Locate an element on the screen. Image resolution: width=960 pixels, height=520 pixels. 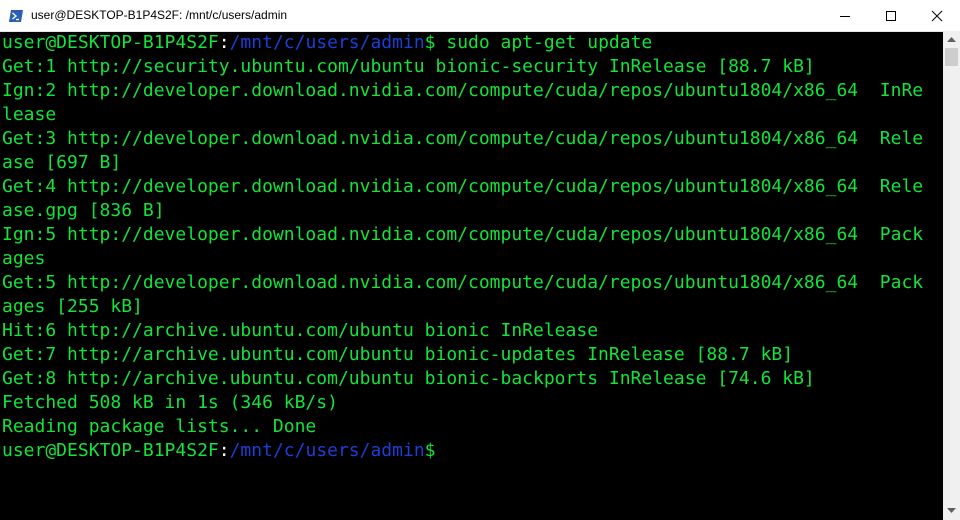
maximize-icon is located at coordinates (891, 16).